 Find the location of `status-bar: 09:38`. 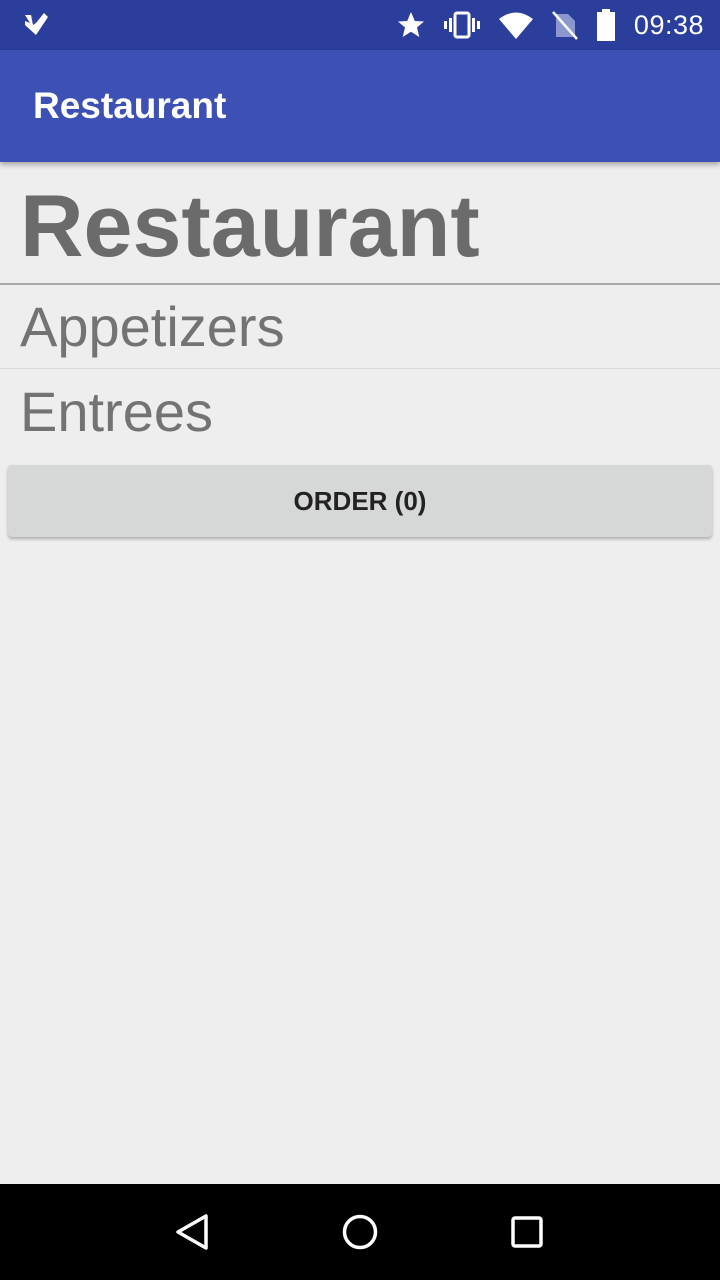

status-bar: 09:38 is located at coordinates (360, 25).